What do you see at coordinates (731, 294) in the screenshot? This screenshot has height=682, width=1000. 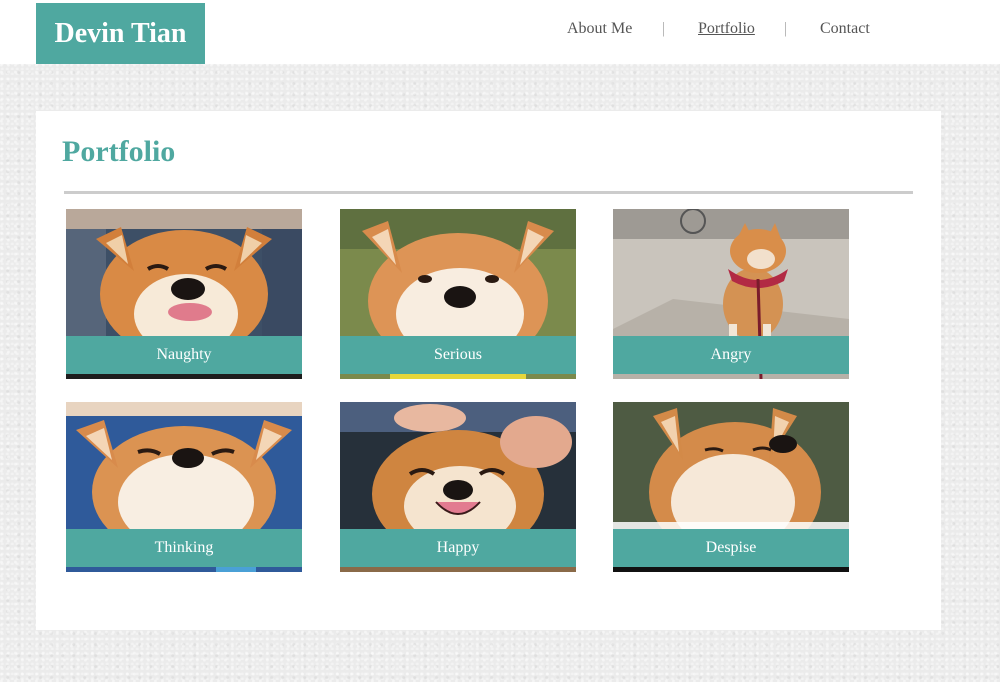 I see `portfolio-card-angry: Angry` at bounding box center [731, 294].